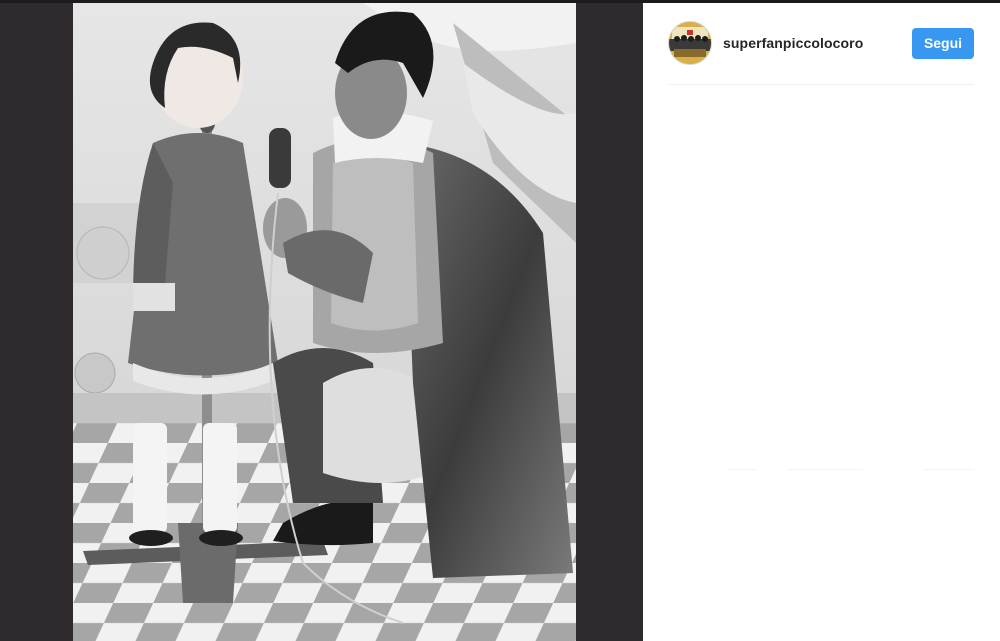 This screenshot has width=1000, height=641. I want to click on header-divider, so click(821, 84).